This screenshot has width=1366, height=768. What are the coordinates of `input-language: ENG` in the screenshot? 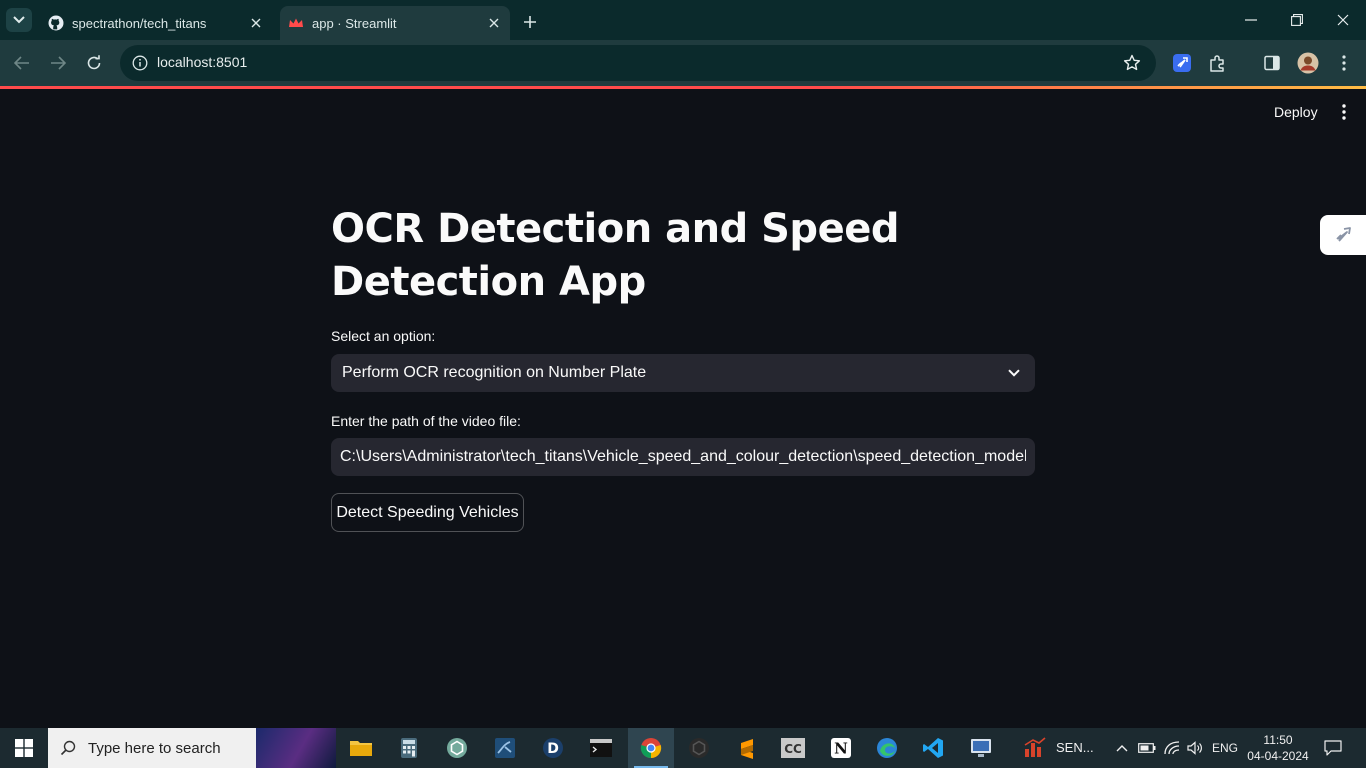 It's located at (1225, 748).